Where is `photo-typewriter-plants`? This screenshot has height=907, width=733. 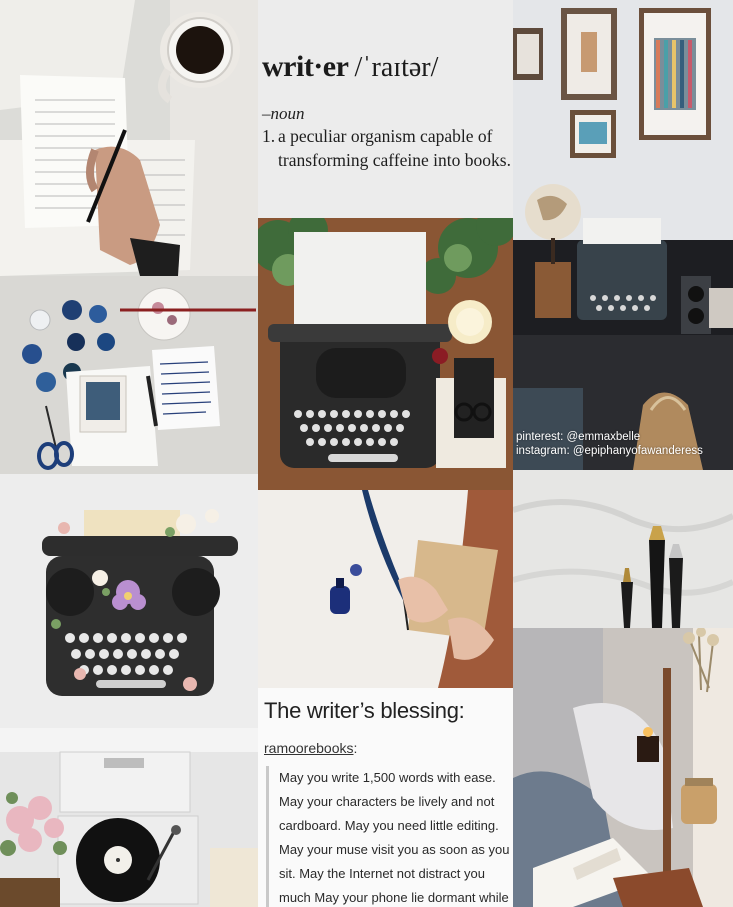 photo-typewriter-plants is located at coordinates (385, 354).